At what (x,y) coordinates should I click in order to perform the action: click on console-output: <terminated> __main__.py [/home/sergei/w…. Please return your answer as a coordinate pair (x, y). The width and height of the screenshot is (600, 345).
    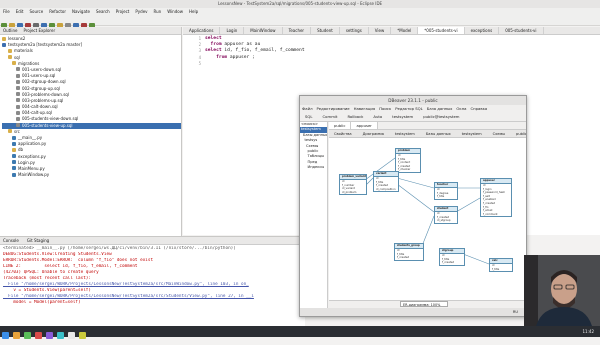
    Looking at the image, I should click on (152, 276).